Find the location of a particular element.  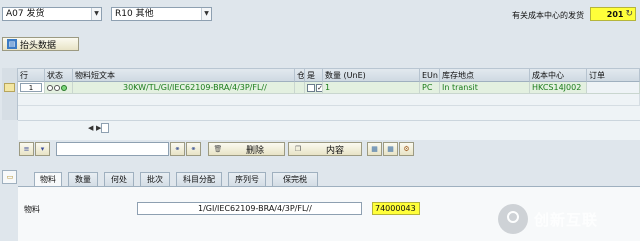

scroll-left-icon: ◀ is located at coordinates (90, 128).